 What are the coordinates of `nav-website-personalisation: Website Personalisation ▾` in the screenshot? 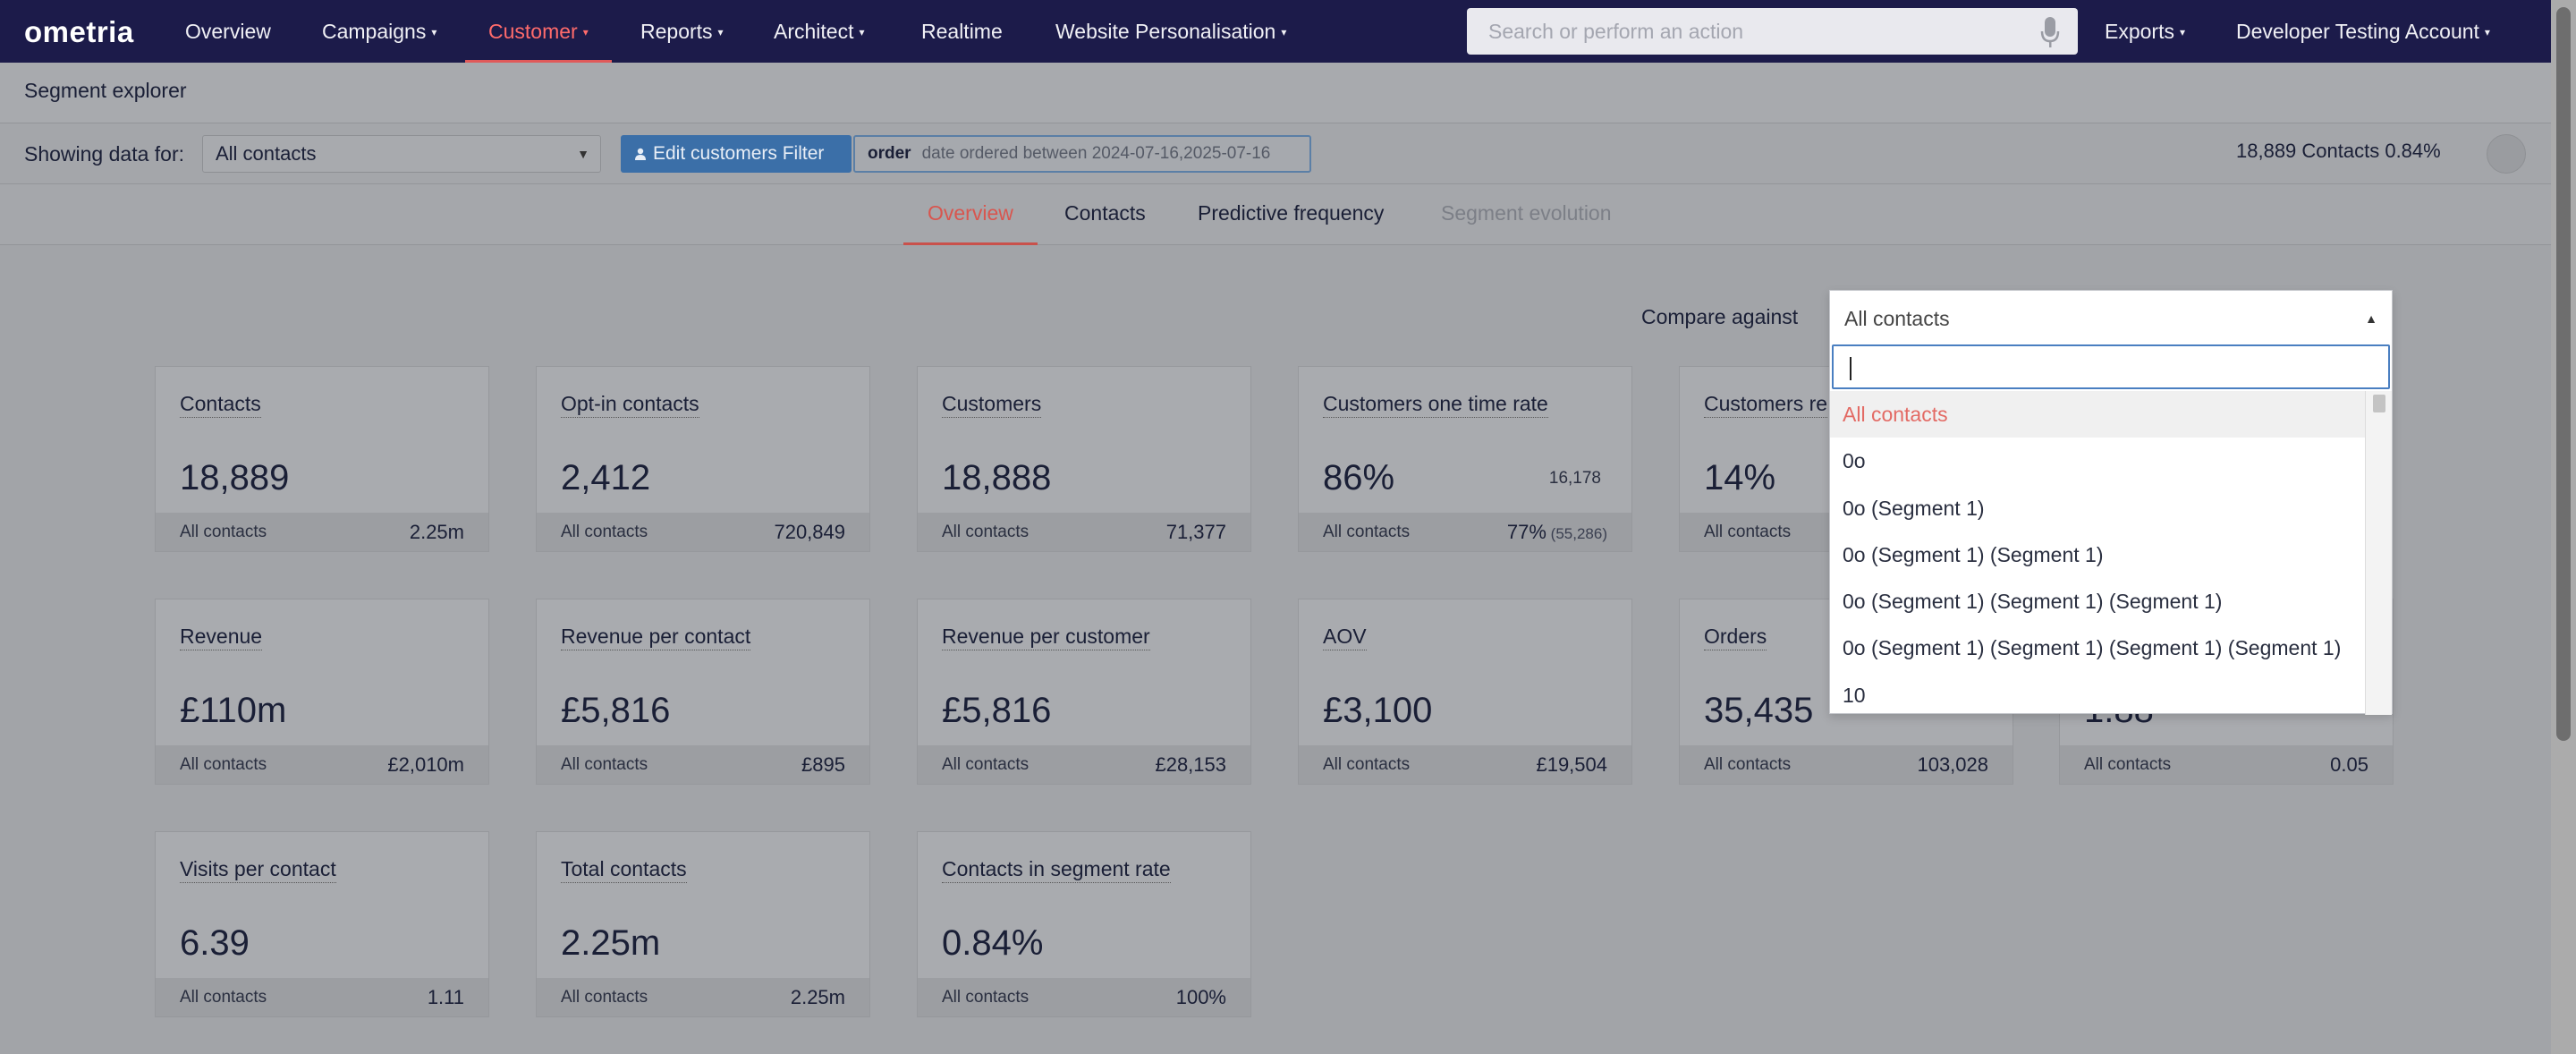 It's located at (1170, 31).